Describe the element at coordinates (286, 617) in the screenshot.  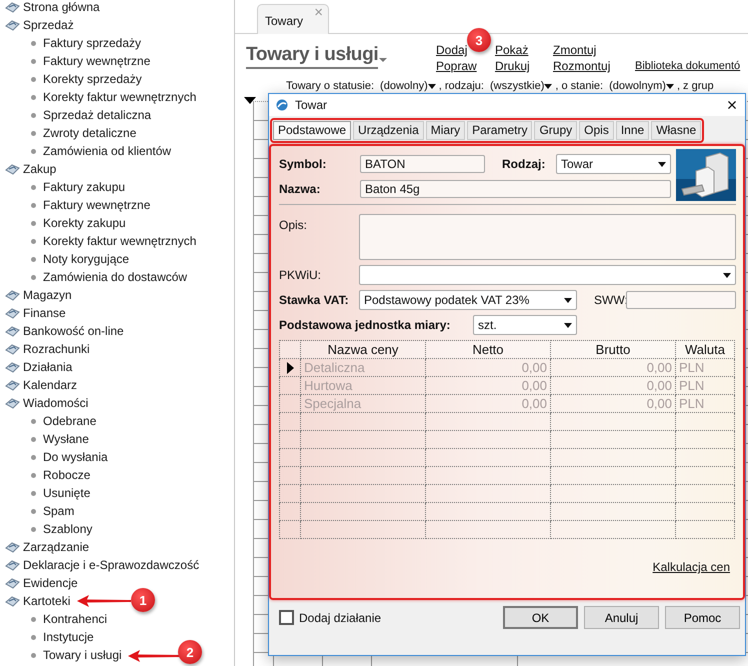
I see `checkbox` at that location.